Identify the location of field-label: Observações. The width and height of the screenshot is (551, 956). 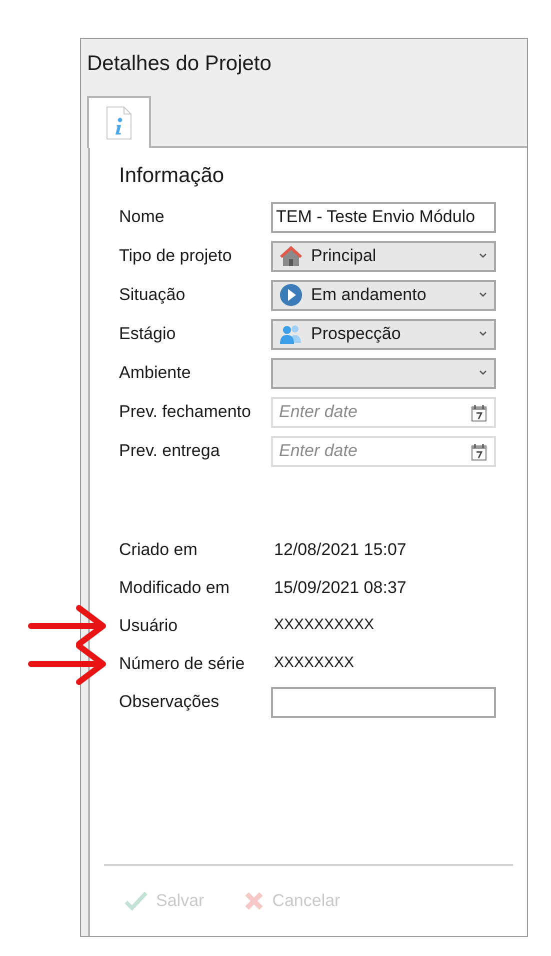
(169, 702).